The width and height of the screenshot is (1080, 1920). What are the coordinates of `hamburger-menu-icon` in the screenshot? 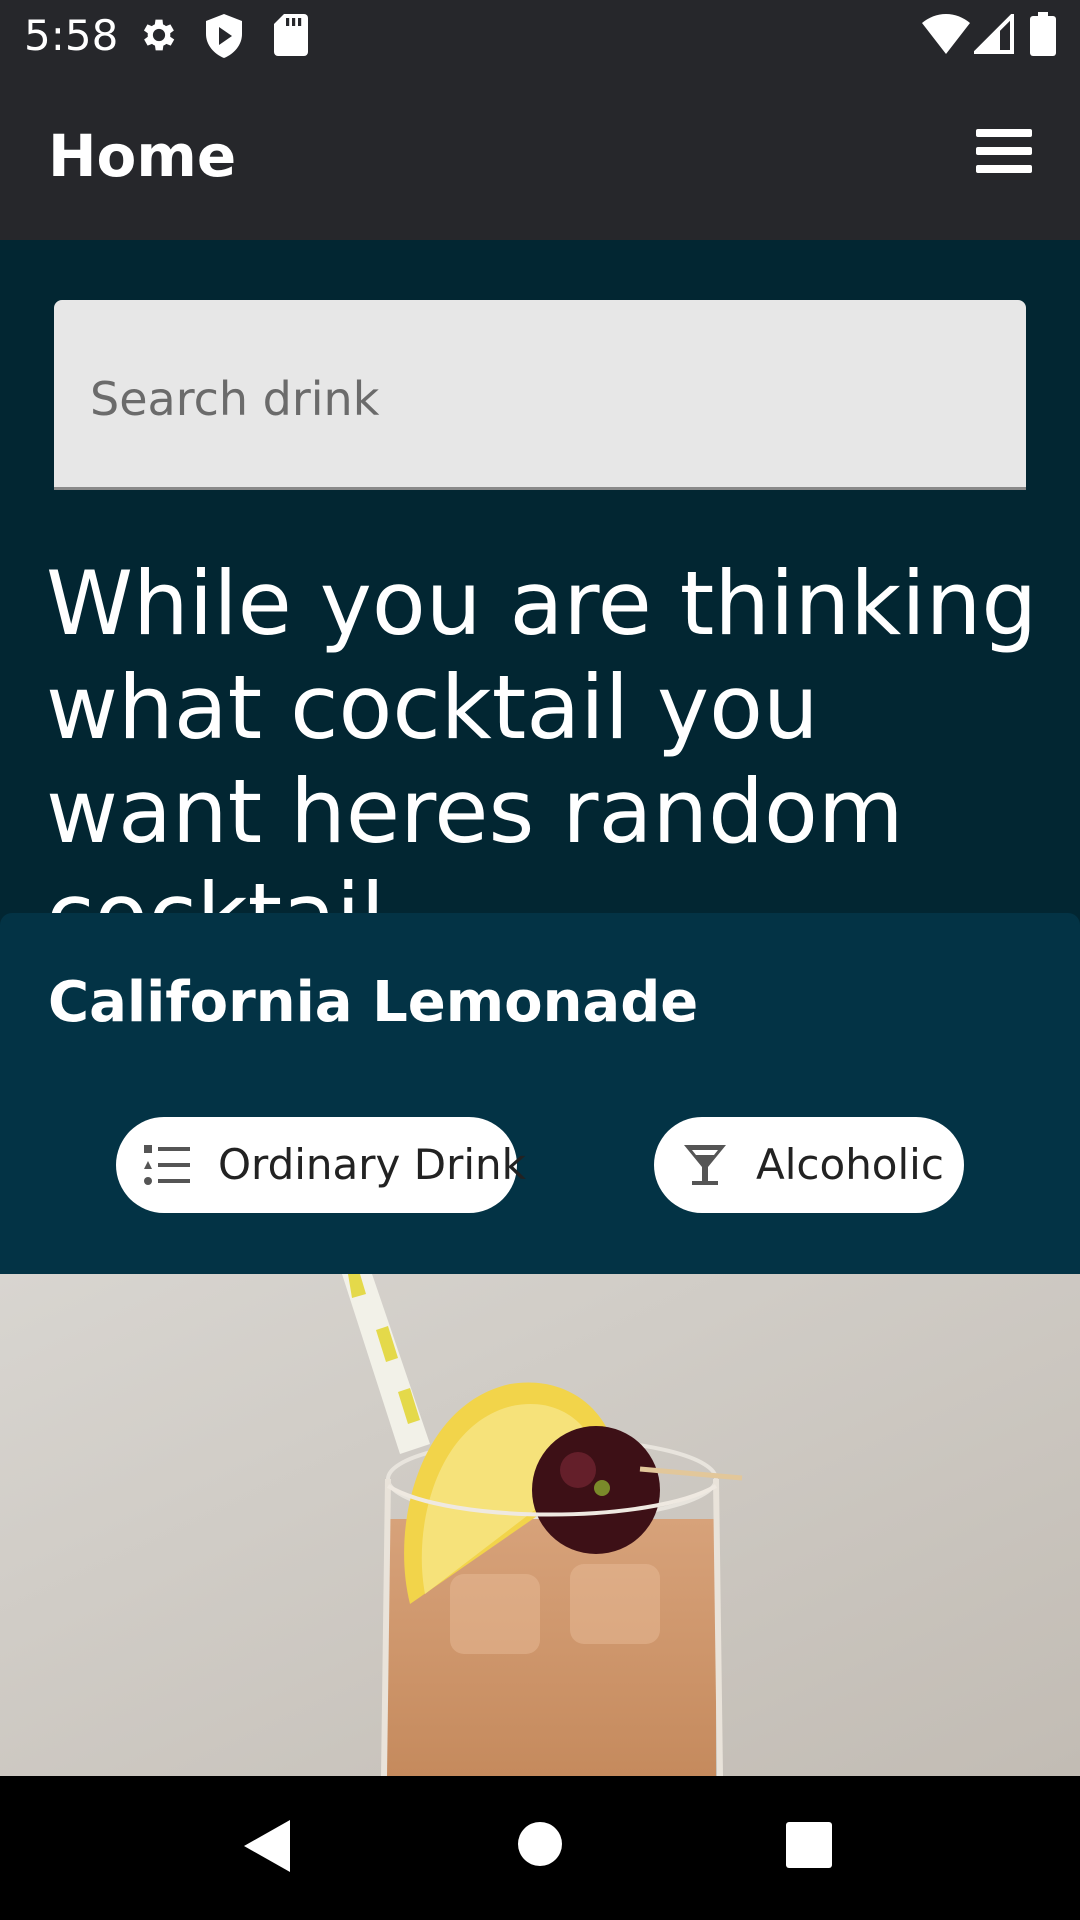 It's located at (1005, 151).